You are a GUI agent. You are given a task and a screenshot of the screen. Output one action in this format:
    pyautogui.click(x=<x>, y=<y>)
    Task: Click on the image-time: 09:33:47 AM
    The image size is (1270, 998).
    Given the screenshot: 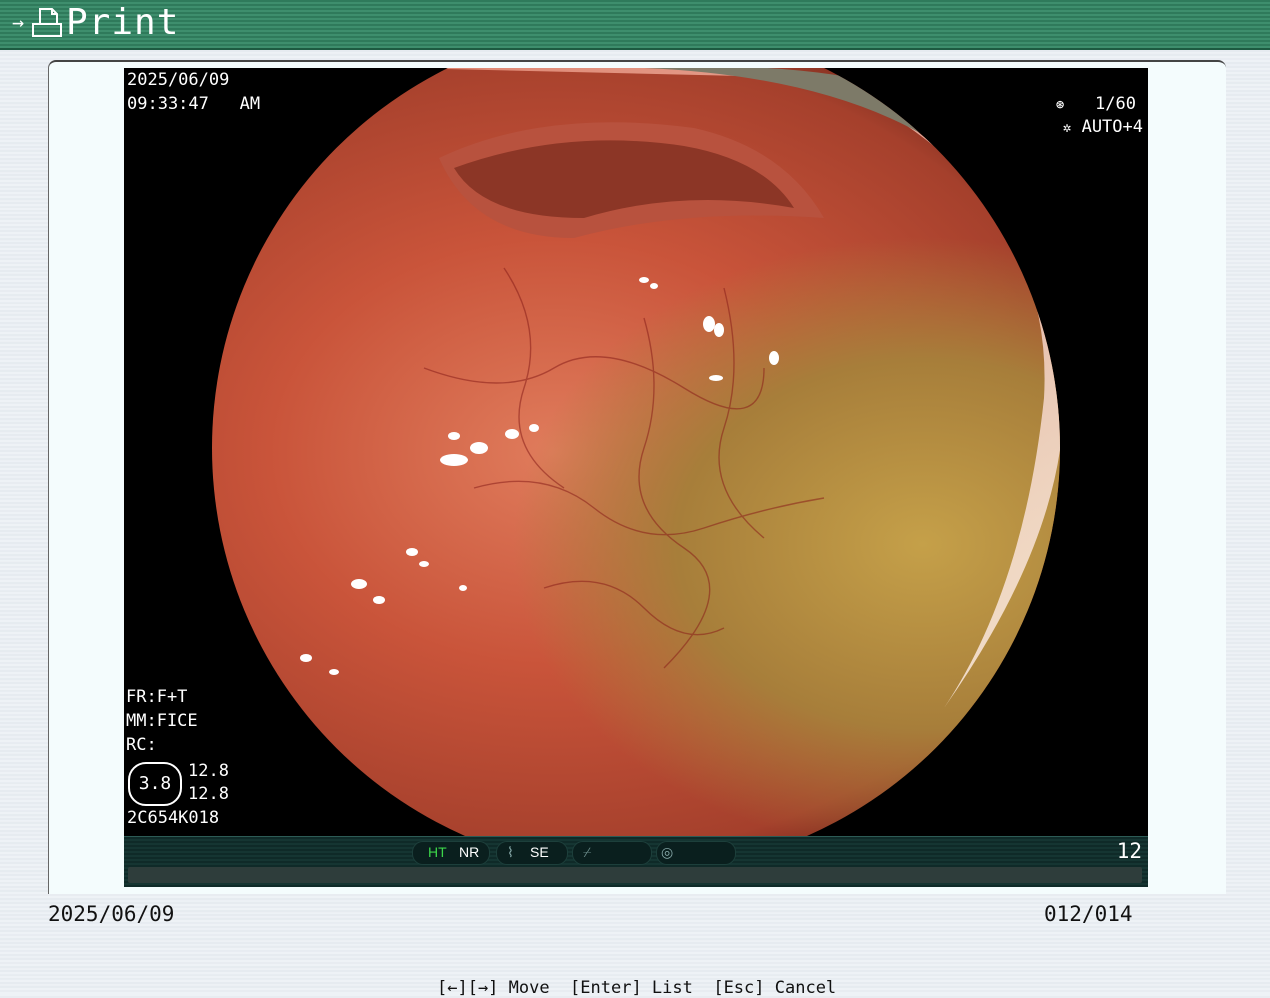 What is the action you would take?
    pyautogui.click(x=194, y=104)
    